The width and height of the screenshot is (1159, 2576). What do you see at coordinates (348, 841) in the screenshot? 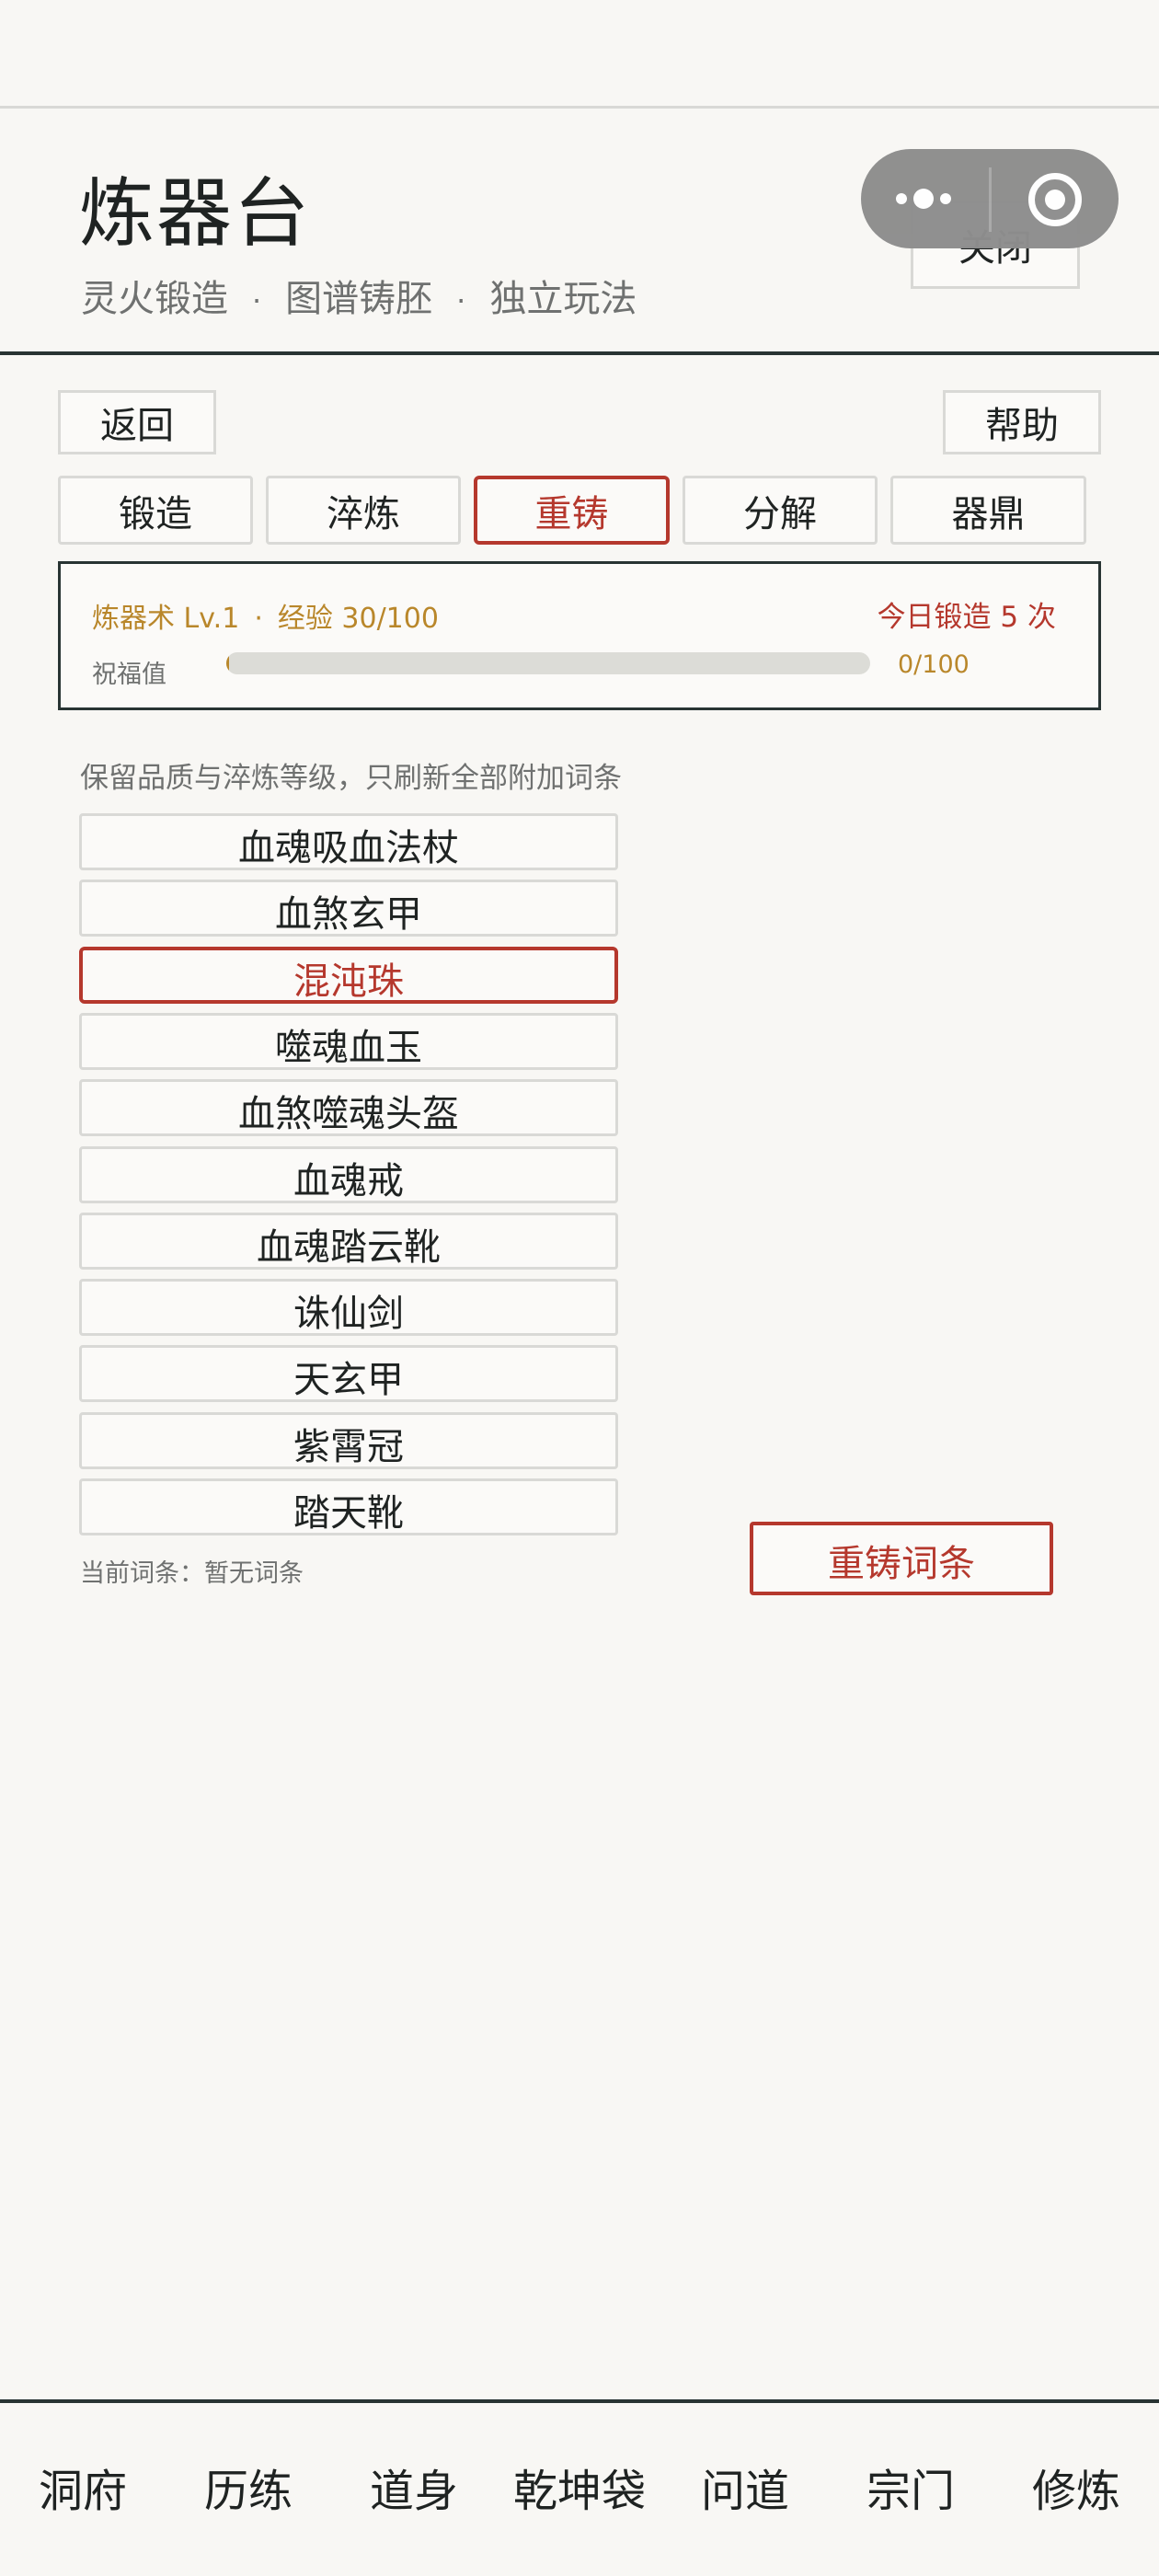
I see `equipment-item: 血魂吸血法杖` at bounding box center [348, 841].